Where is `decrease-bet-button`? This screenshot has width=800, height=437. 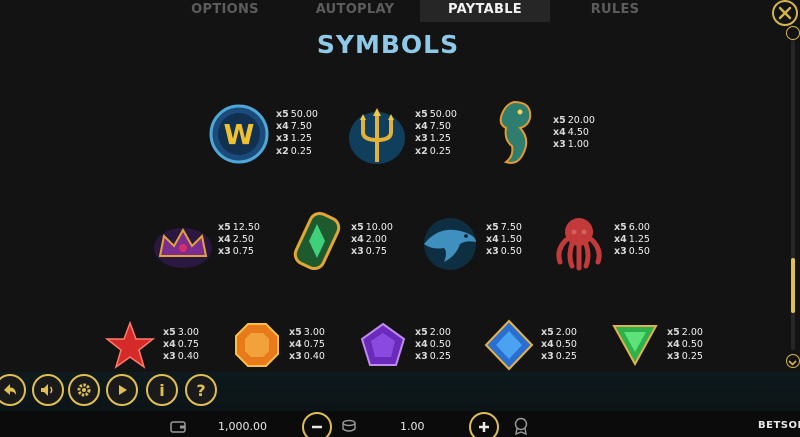
decrease-bet-button is located at coordinates (317, 424).